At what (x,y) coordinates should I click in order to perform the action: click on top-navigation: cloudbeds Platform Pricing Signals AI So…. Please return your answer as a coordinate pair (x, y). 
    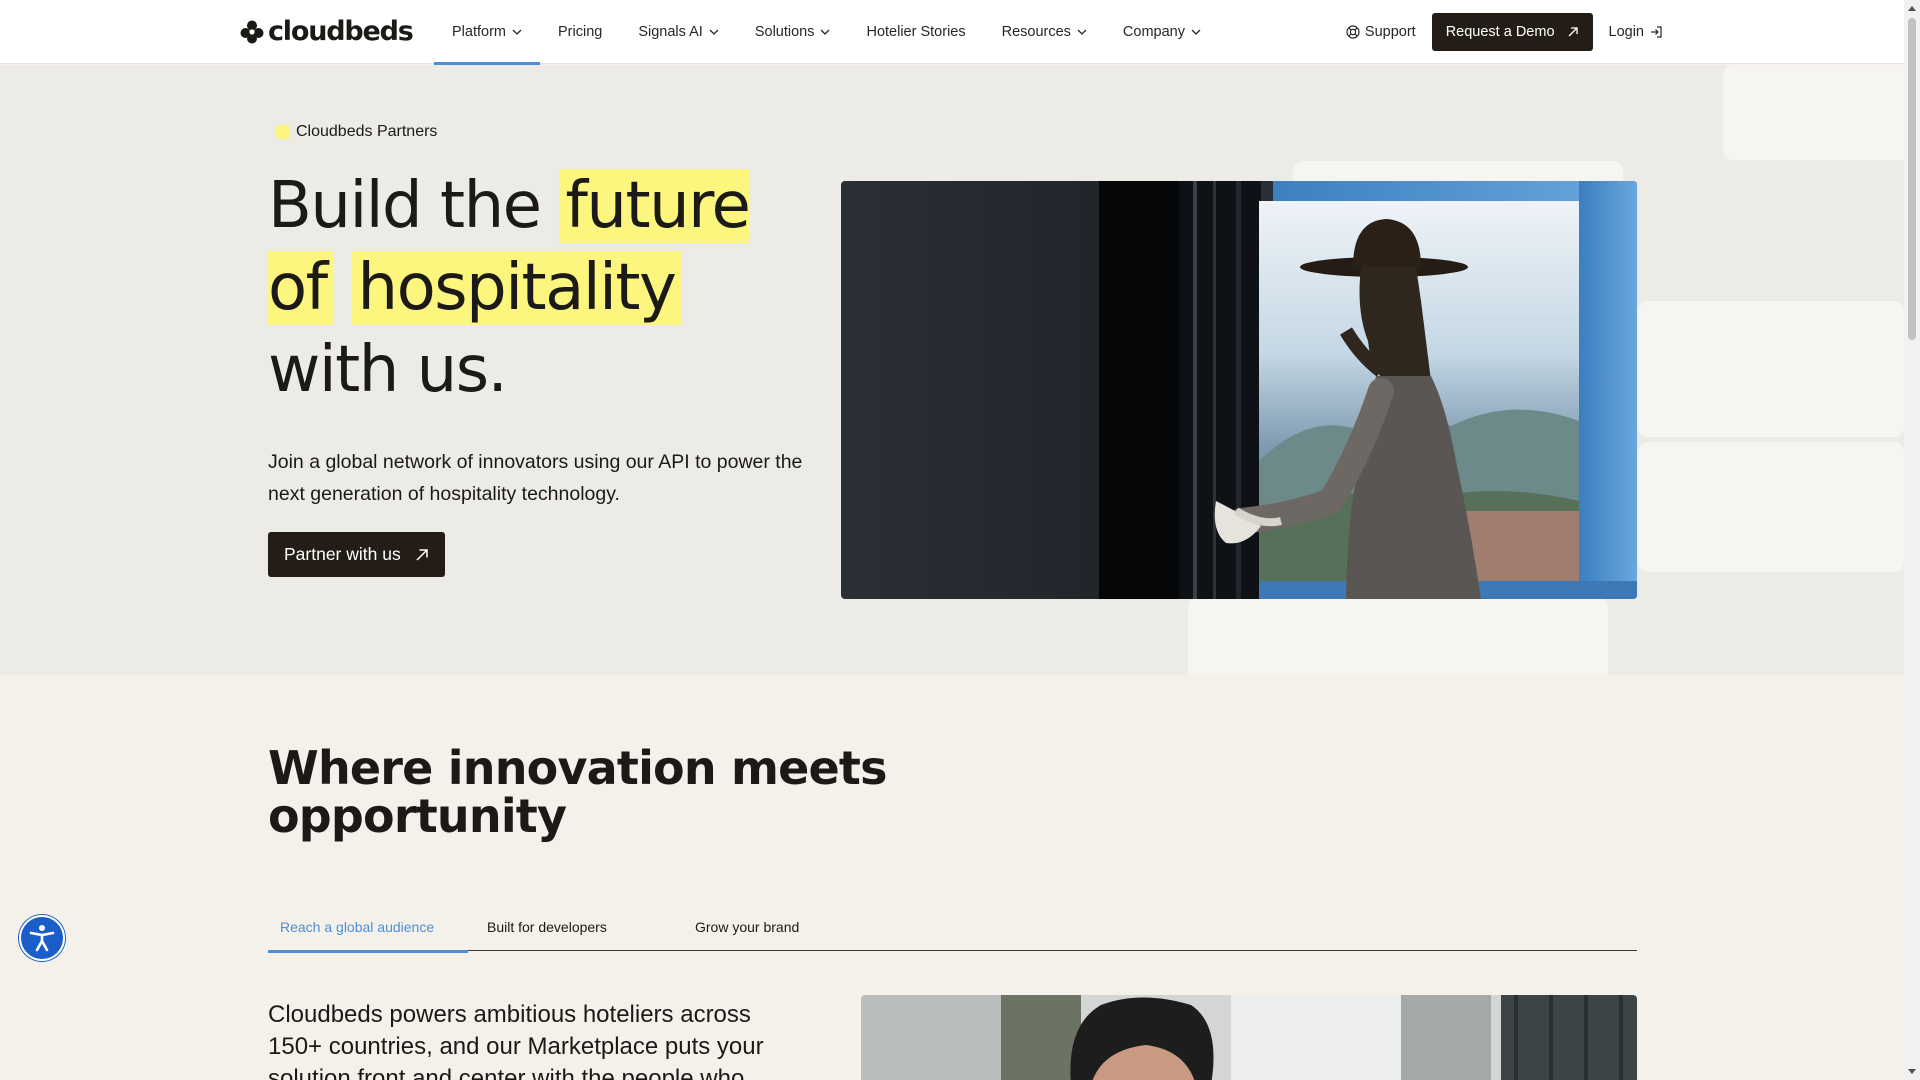
    Looking at the image, I should click on (952, 32).